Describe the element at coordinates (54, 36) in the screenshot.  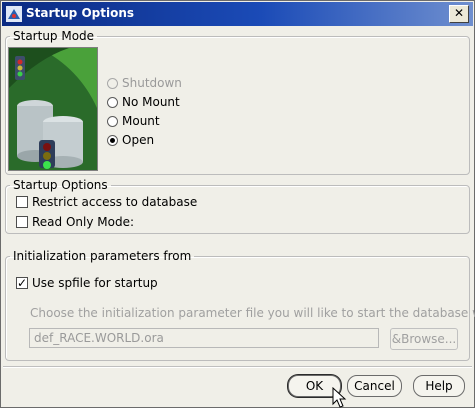
I see `startup-mode-legend: Startup Mode` at that location.